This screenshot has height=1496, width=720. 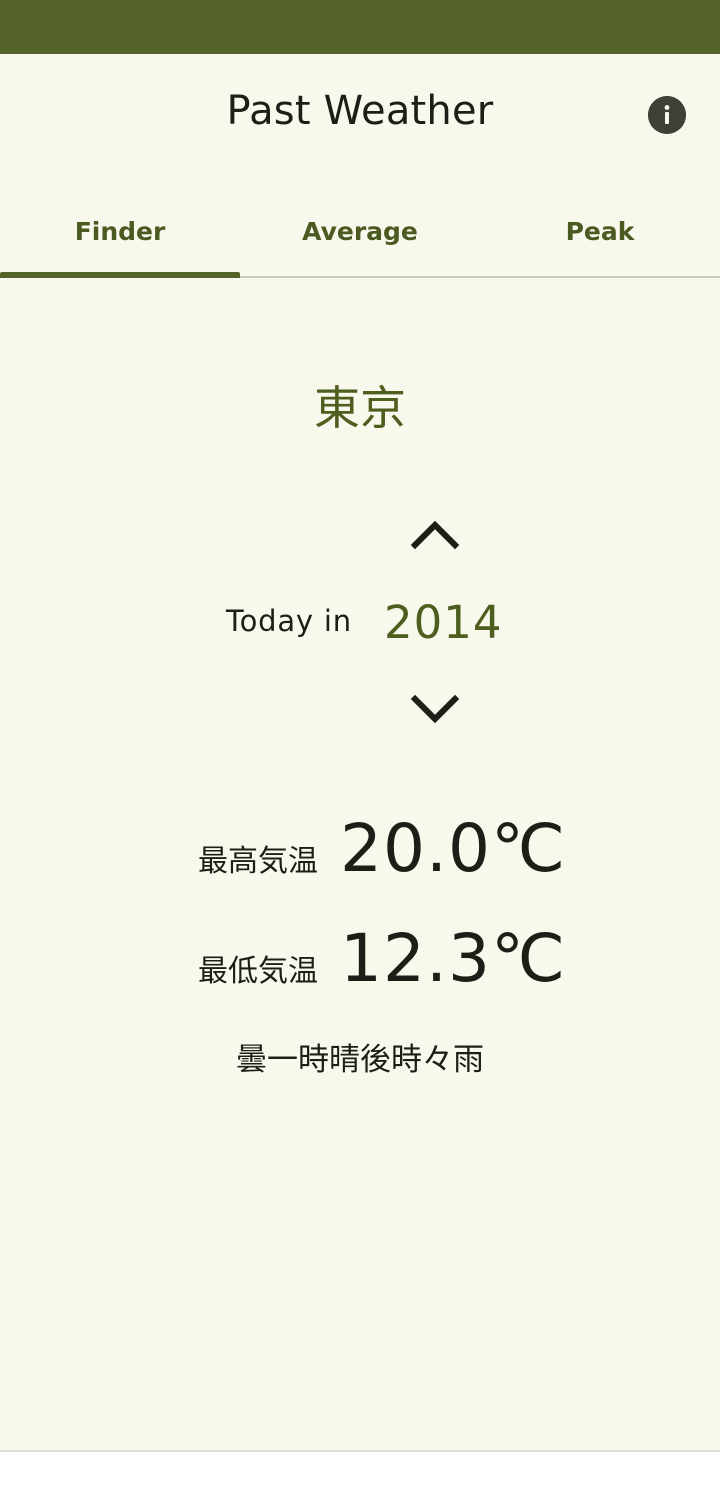 I want to click on low-temp-label: 最低気温, so click(x=258, y=971).